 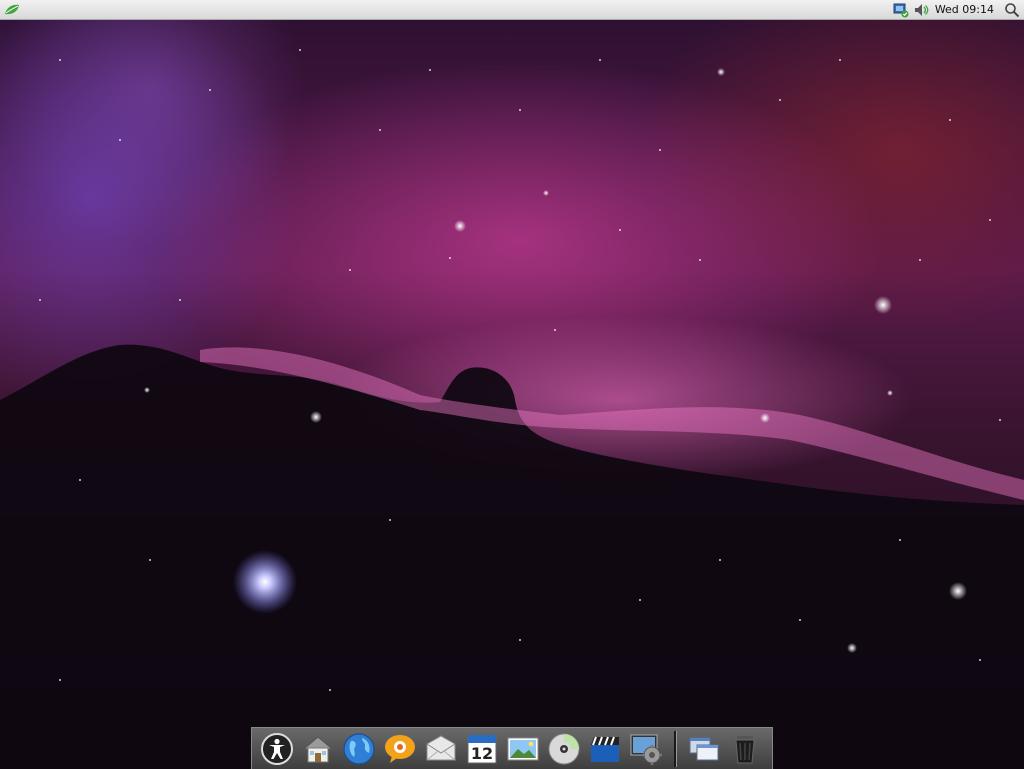 I want to click on dock: 12, so click(x=512, y=748).